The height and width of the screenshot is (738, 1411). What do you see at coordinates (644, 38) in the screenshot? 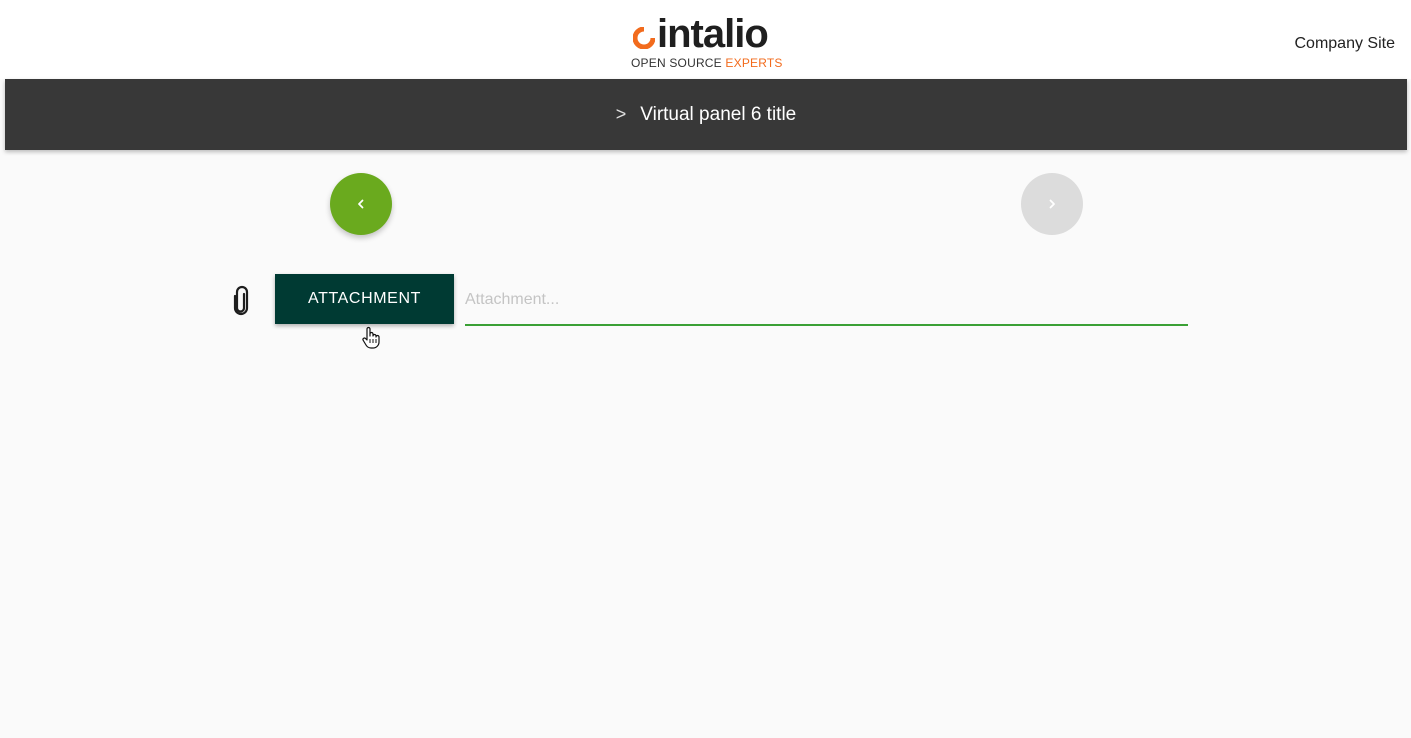
I see `logo-ring-icon` at bounding box center [644, 38].